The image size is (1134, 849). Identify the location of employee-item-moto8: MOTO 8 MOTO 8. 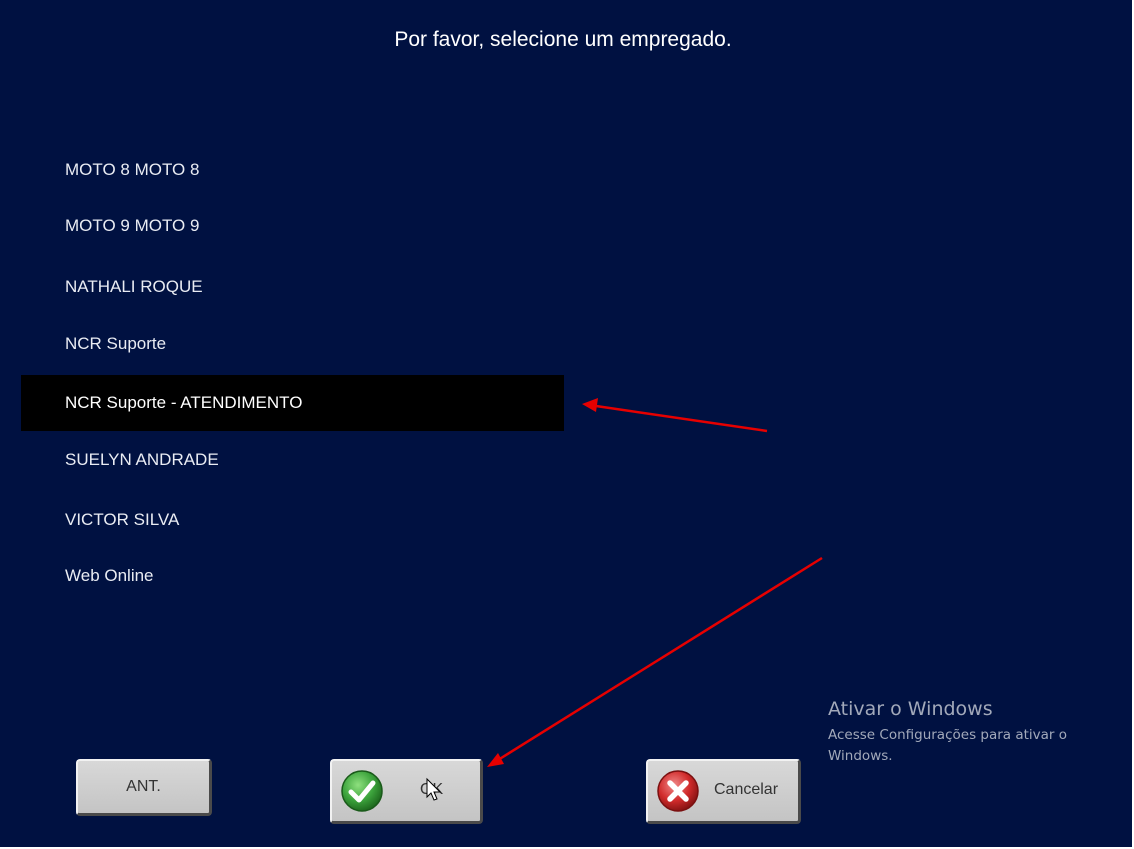
(292, 170).